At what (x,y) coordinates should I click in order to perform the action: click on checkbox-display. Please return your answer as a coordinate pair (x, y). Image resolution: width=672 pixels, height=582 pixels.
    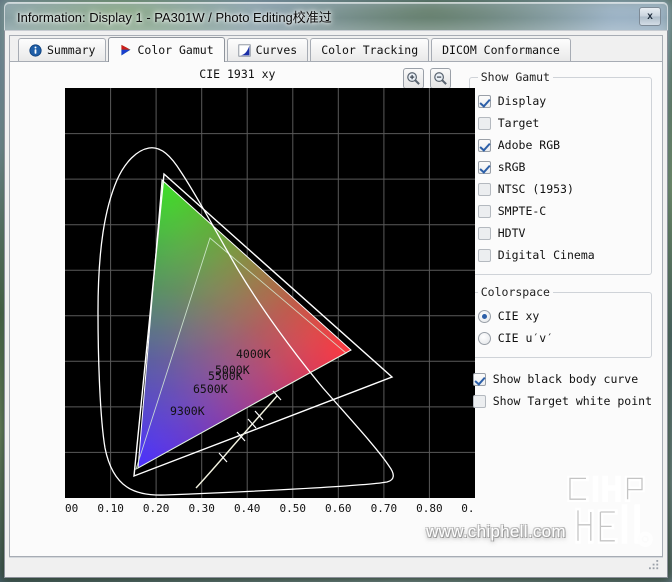
    Looking at the image, I should click on (484, 101).